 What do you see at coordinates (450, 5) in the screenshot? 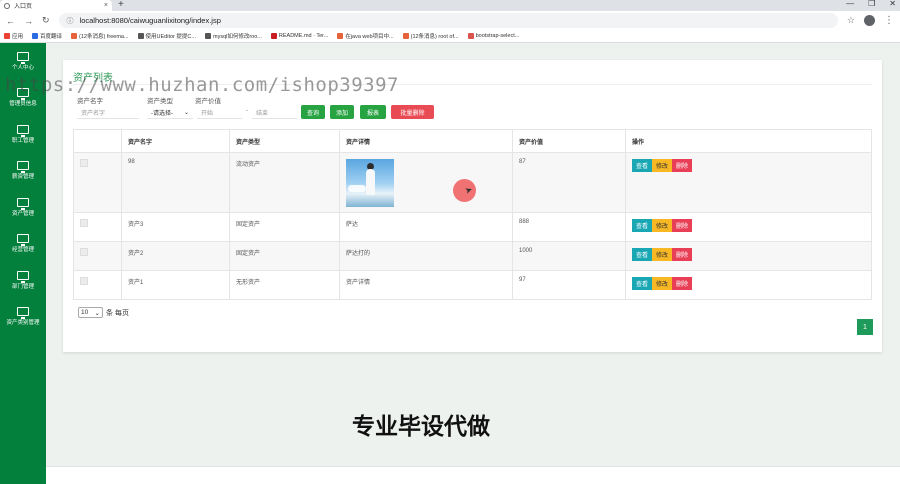
I see `browser-tab-bar: 入口页 × + — ❐ ✕` at bounding box center [450, 5].